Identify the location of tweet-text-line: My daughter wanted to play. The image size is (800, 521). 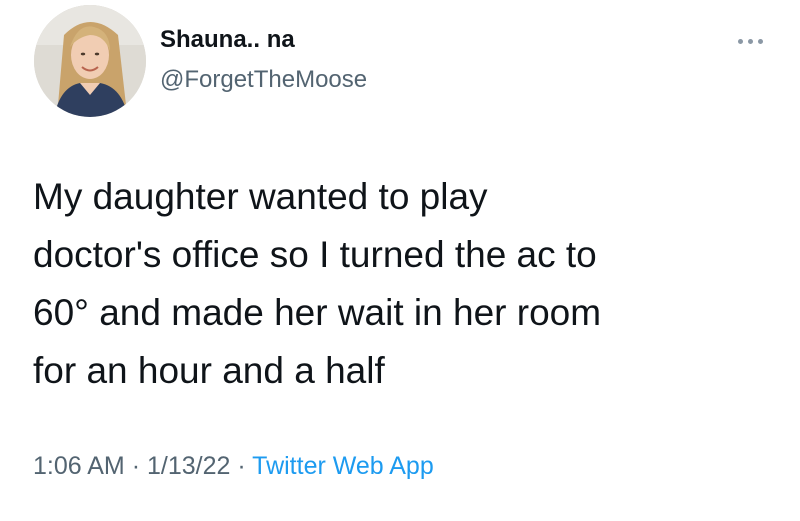
(260, 196).